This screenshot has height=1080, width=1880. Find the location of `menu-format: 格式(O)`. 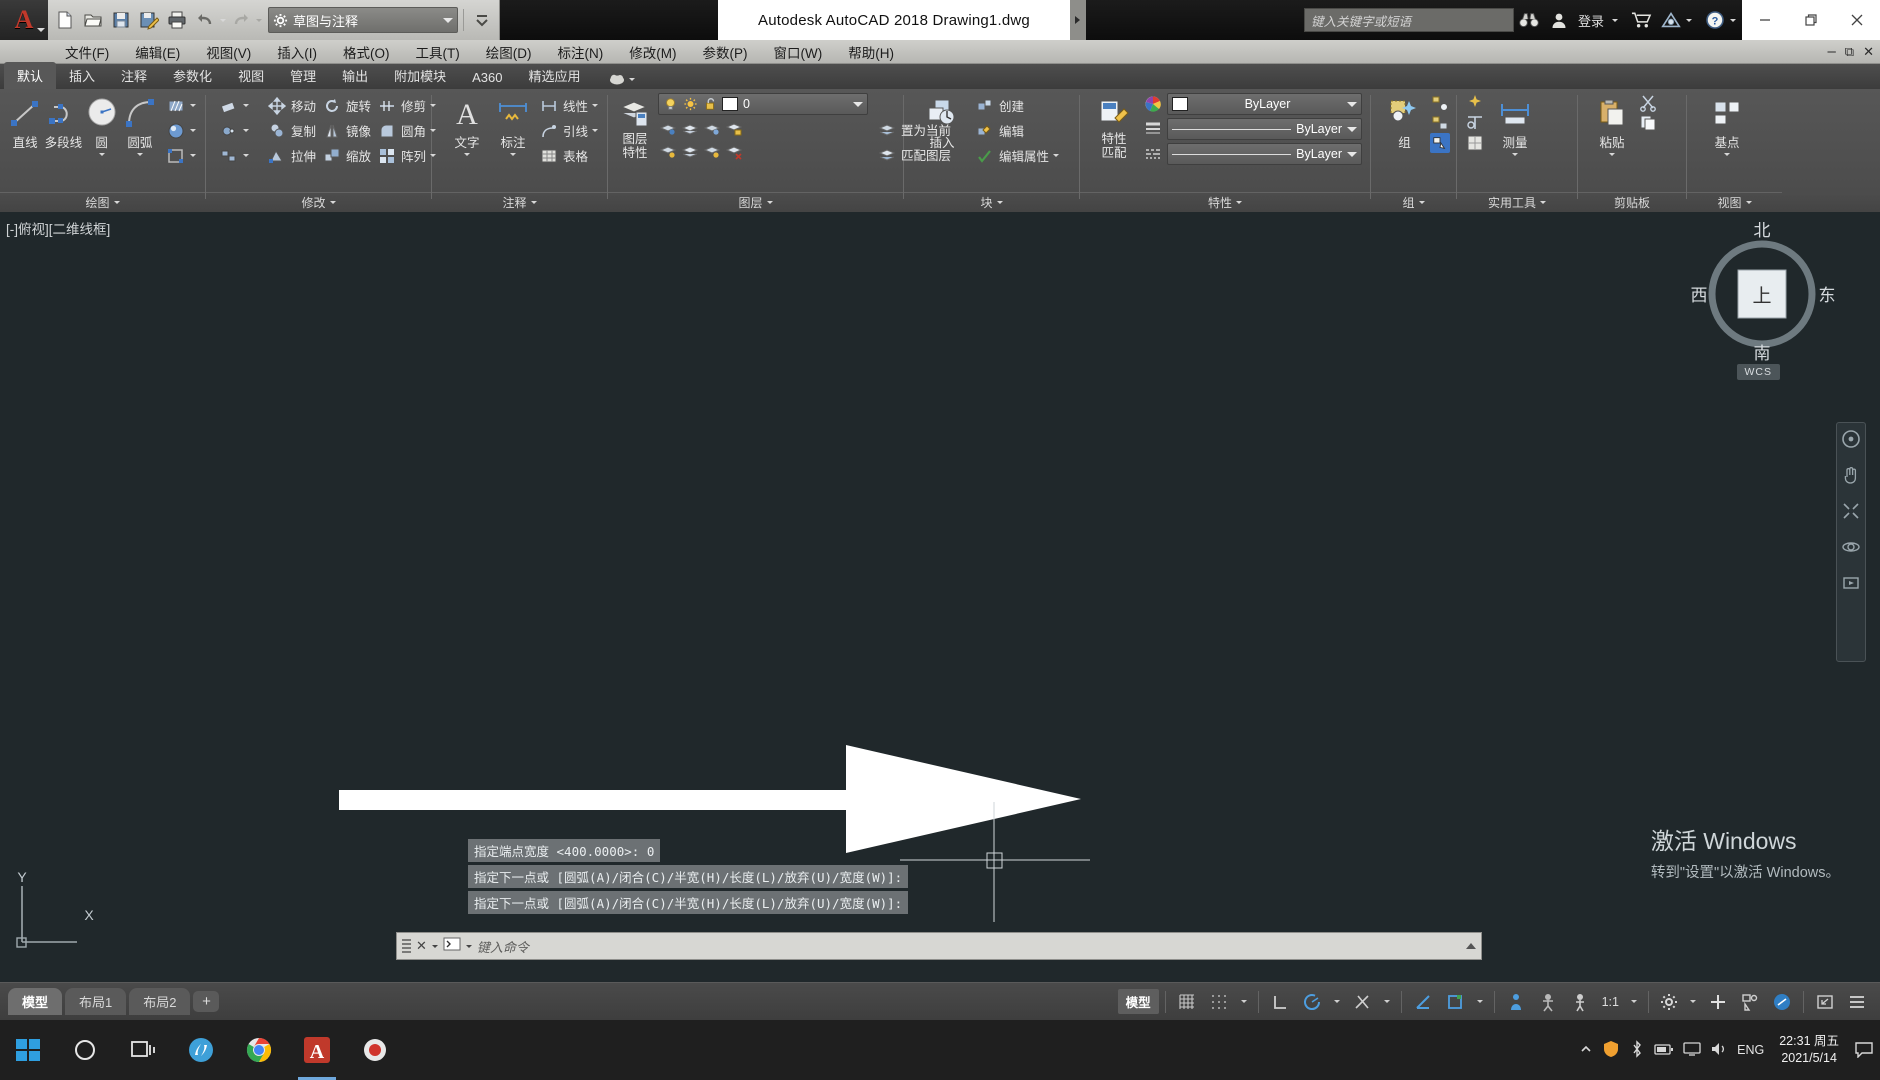

menu-format: 格式(O) is located at coordinates (366, 52).